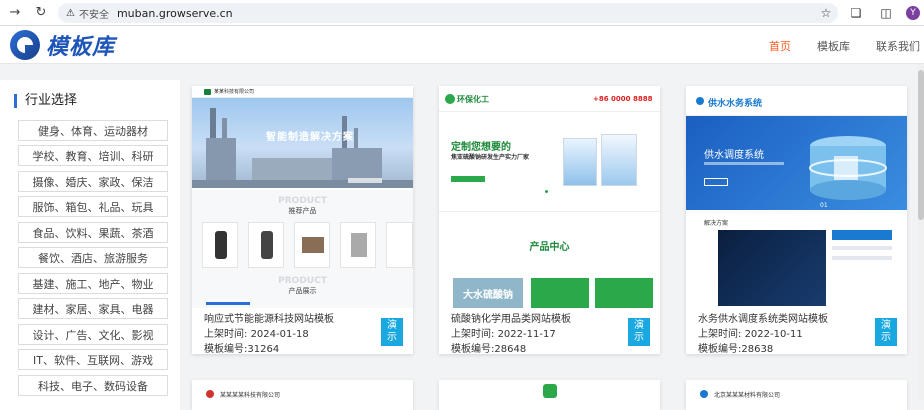  What do you see at coordinates (720, 349) in the screenshot?
I see `id-label: 模板编号:` at bounding box center [720, 349].